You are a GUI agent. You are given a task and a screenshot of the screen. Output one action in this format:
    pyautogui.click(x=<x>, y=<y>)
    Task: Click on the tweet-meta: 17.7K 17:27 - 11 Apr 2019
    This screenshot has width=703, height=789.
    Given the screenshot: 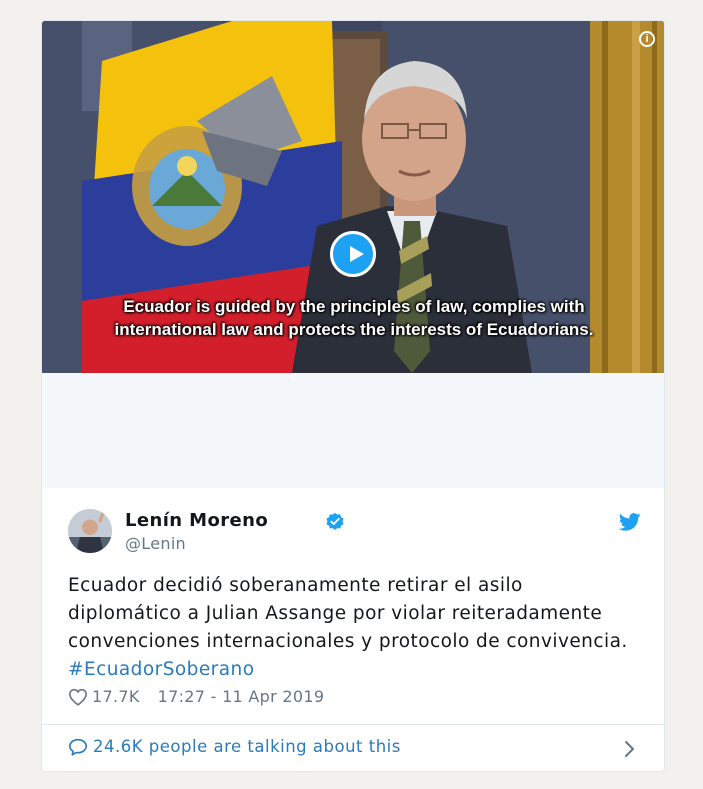 What is the action you would take?
    pyautogui.click(x=196, y=696)
    